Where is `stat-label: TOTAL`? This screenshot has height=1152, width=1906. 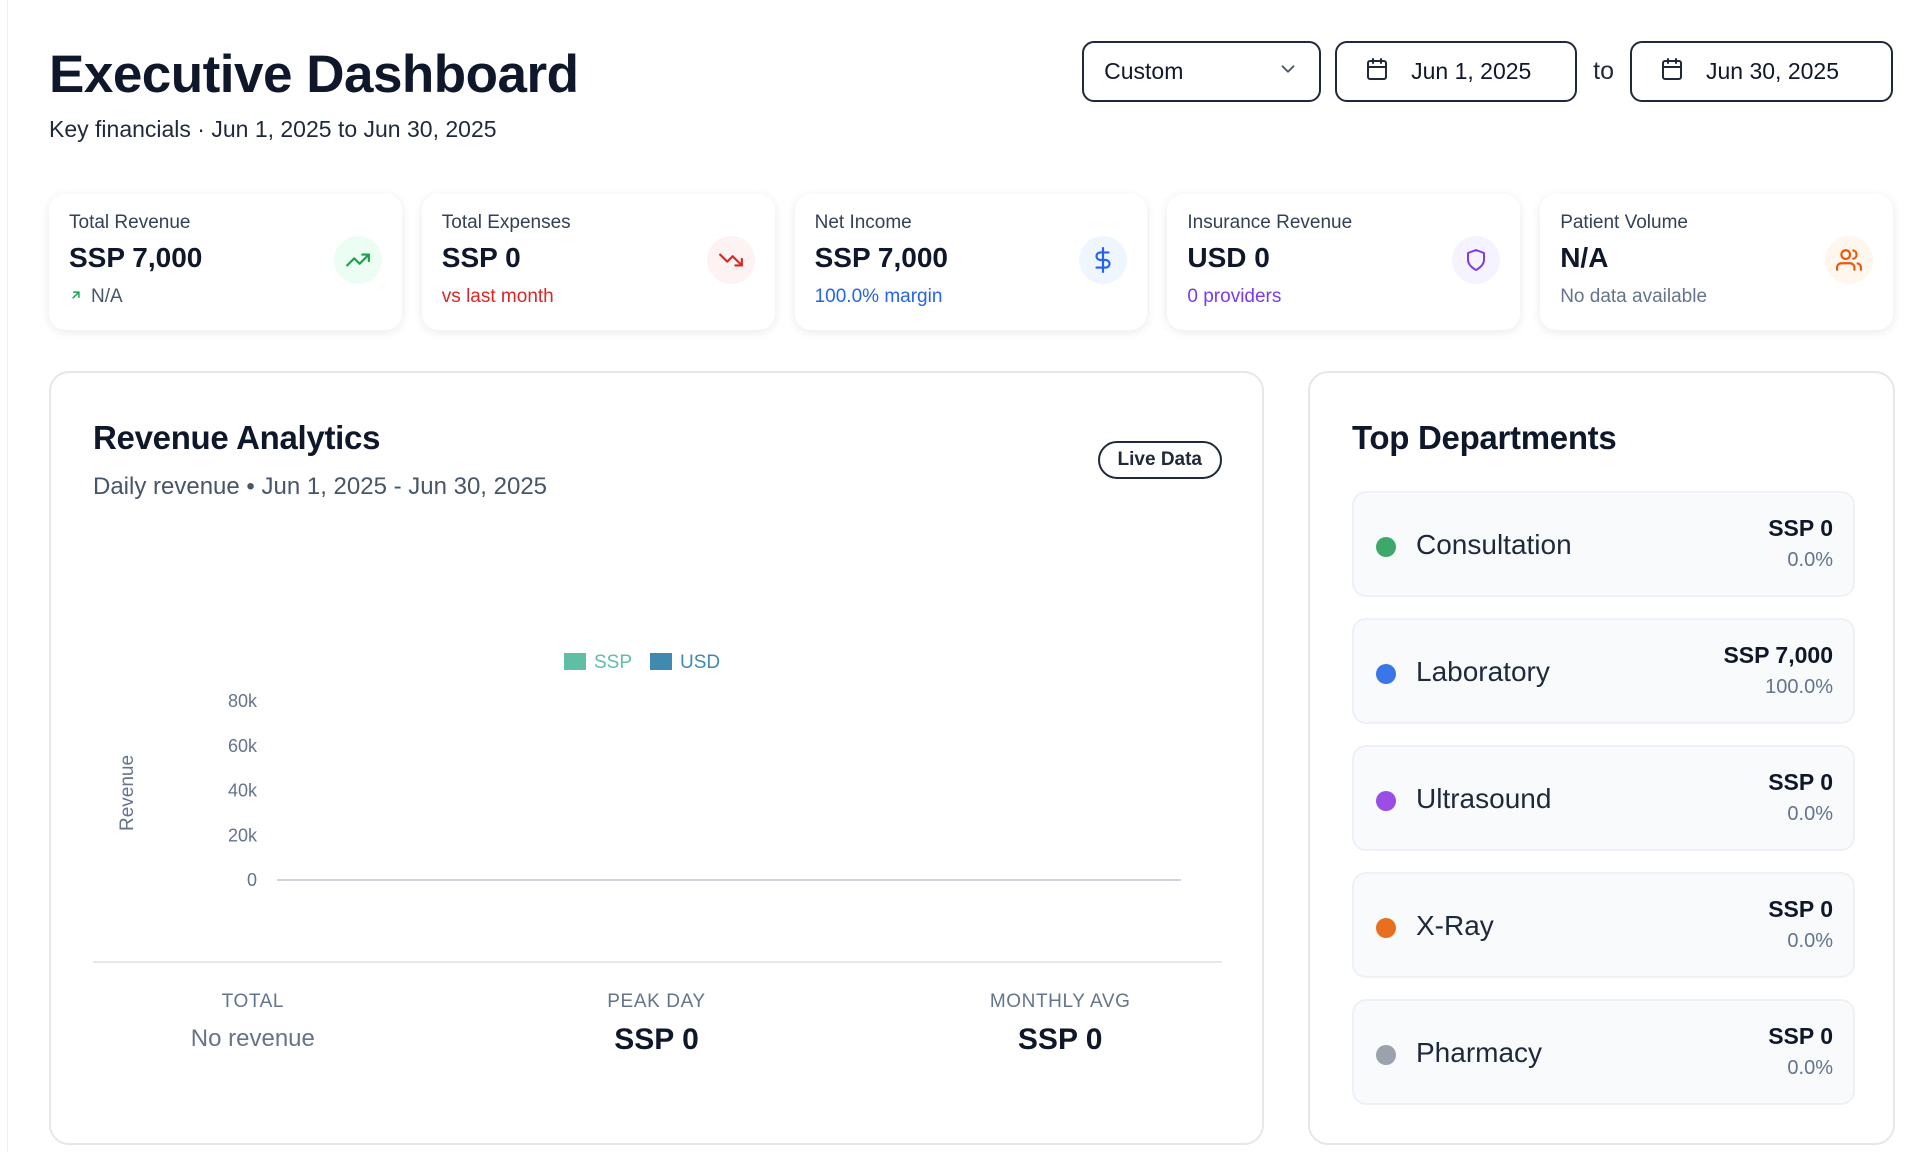 stat-label: TOTAL is located at coordinates (253, 1001).